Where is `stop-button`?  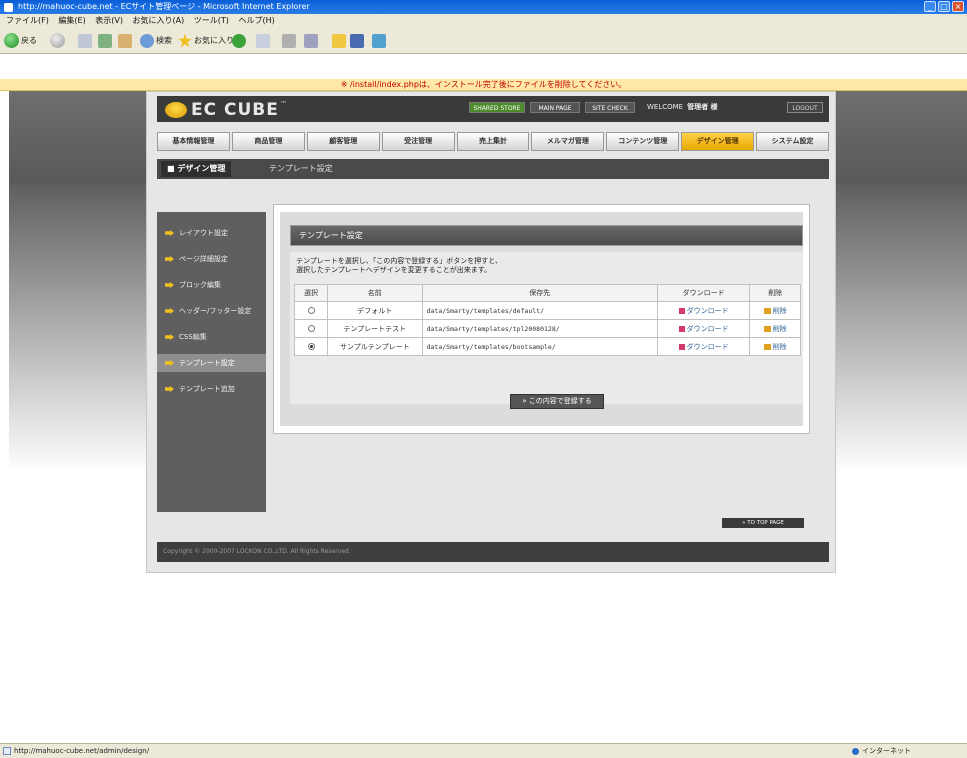 stop-button is located at coordinates (85, 40).